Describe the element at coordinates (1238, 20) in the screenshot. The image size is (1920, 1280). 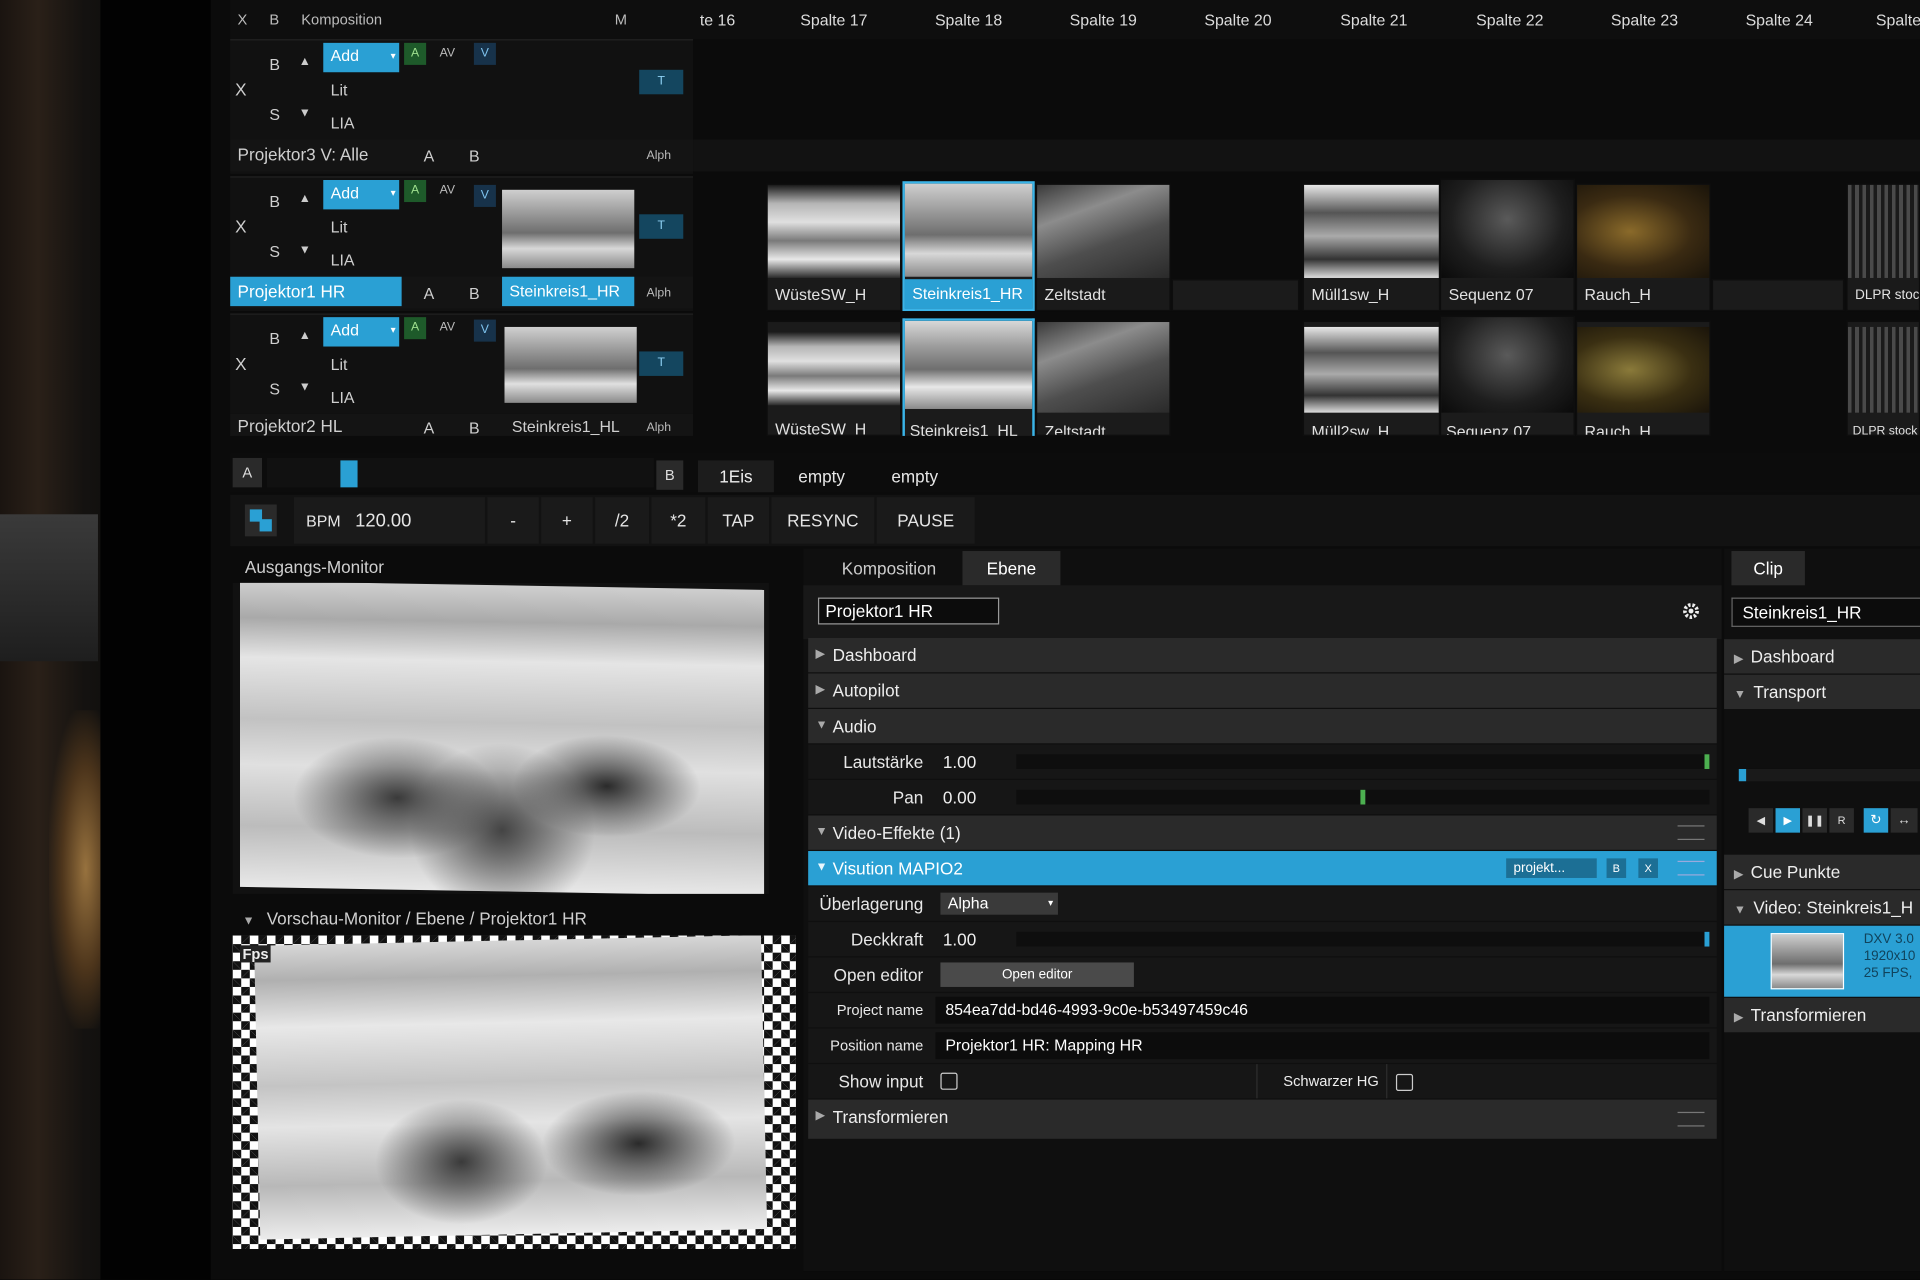
I see `column-header: Spalte 20` at that location.